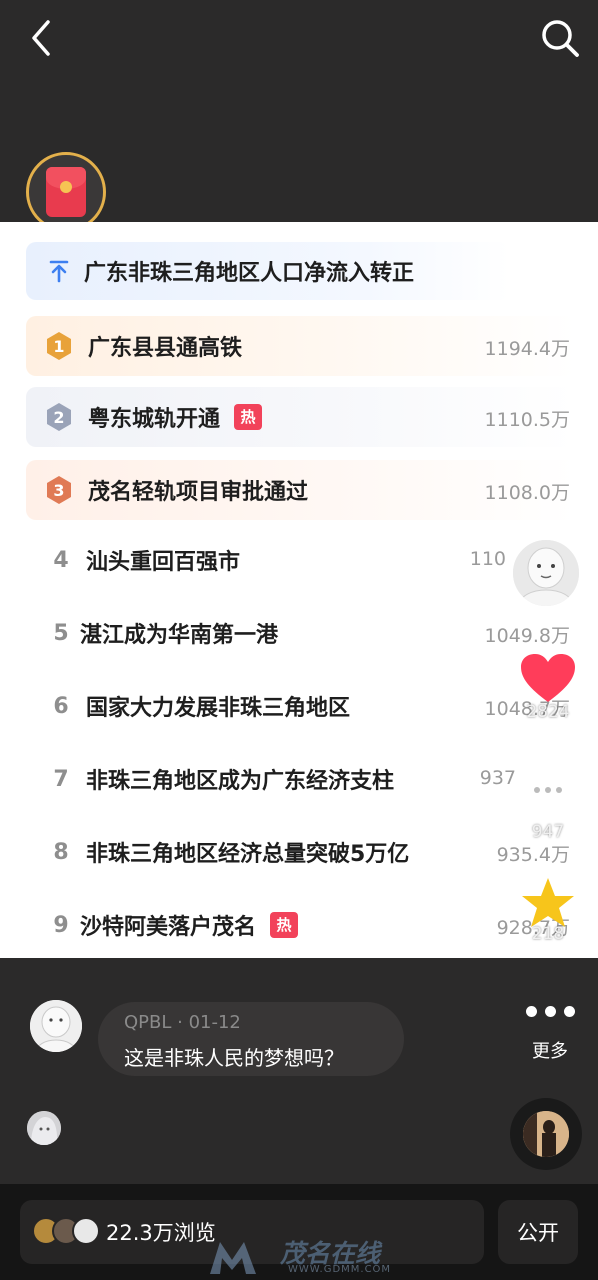  I want to click on favorite-button: 218, so click(548, 910).